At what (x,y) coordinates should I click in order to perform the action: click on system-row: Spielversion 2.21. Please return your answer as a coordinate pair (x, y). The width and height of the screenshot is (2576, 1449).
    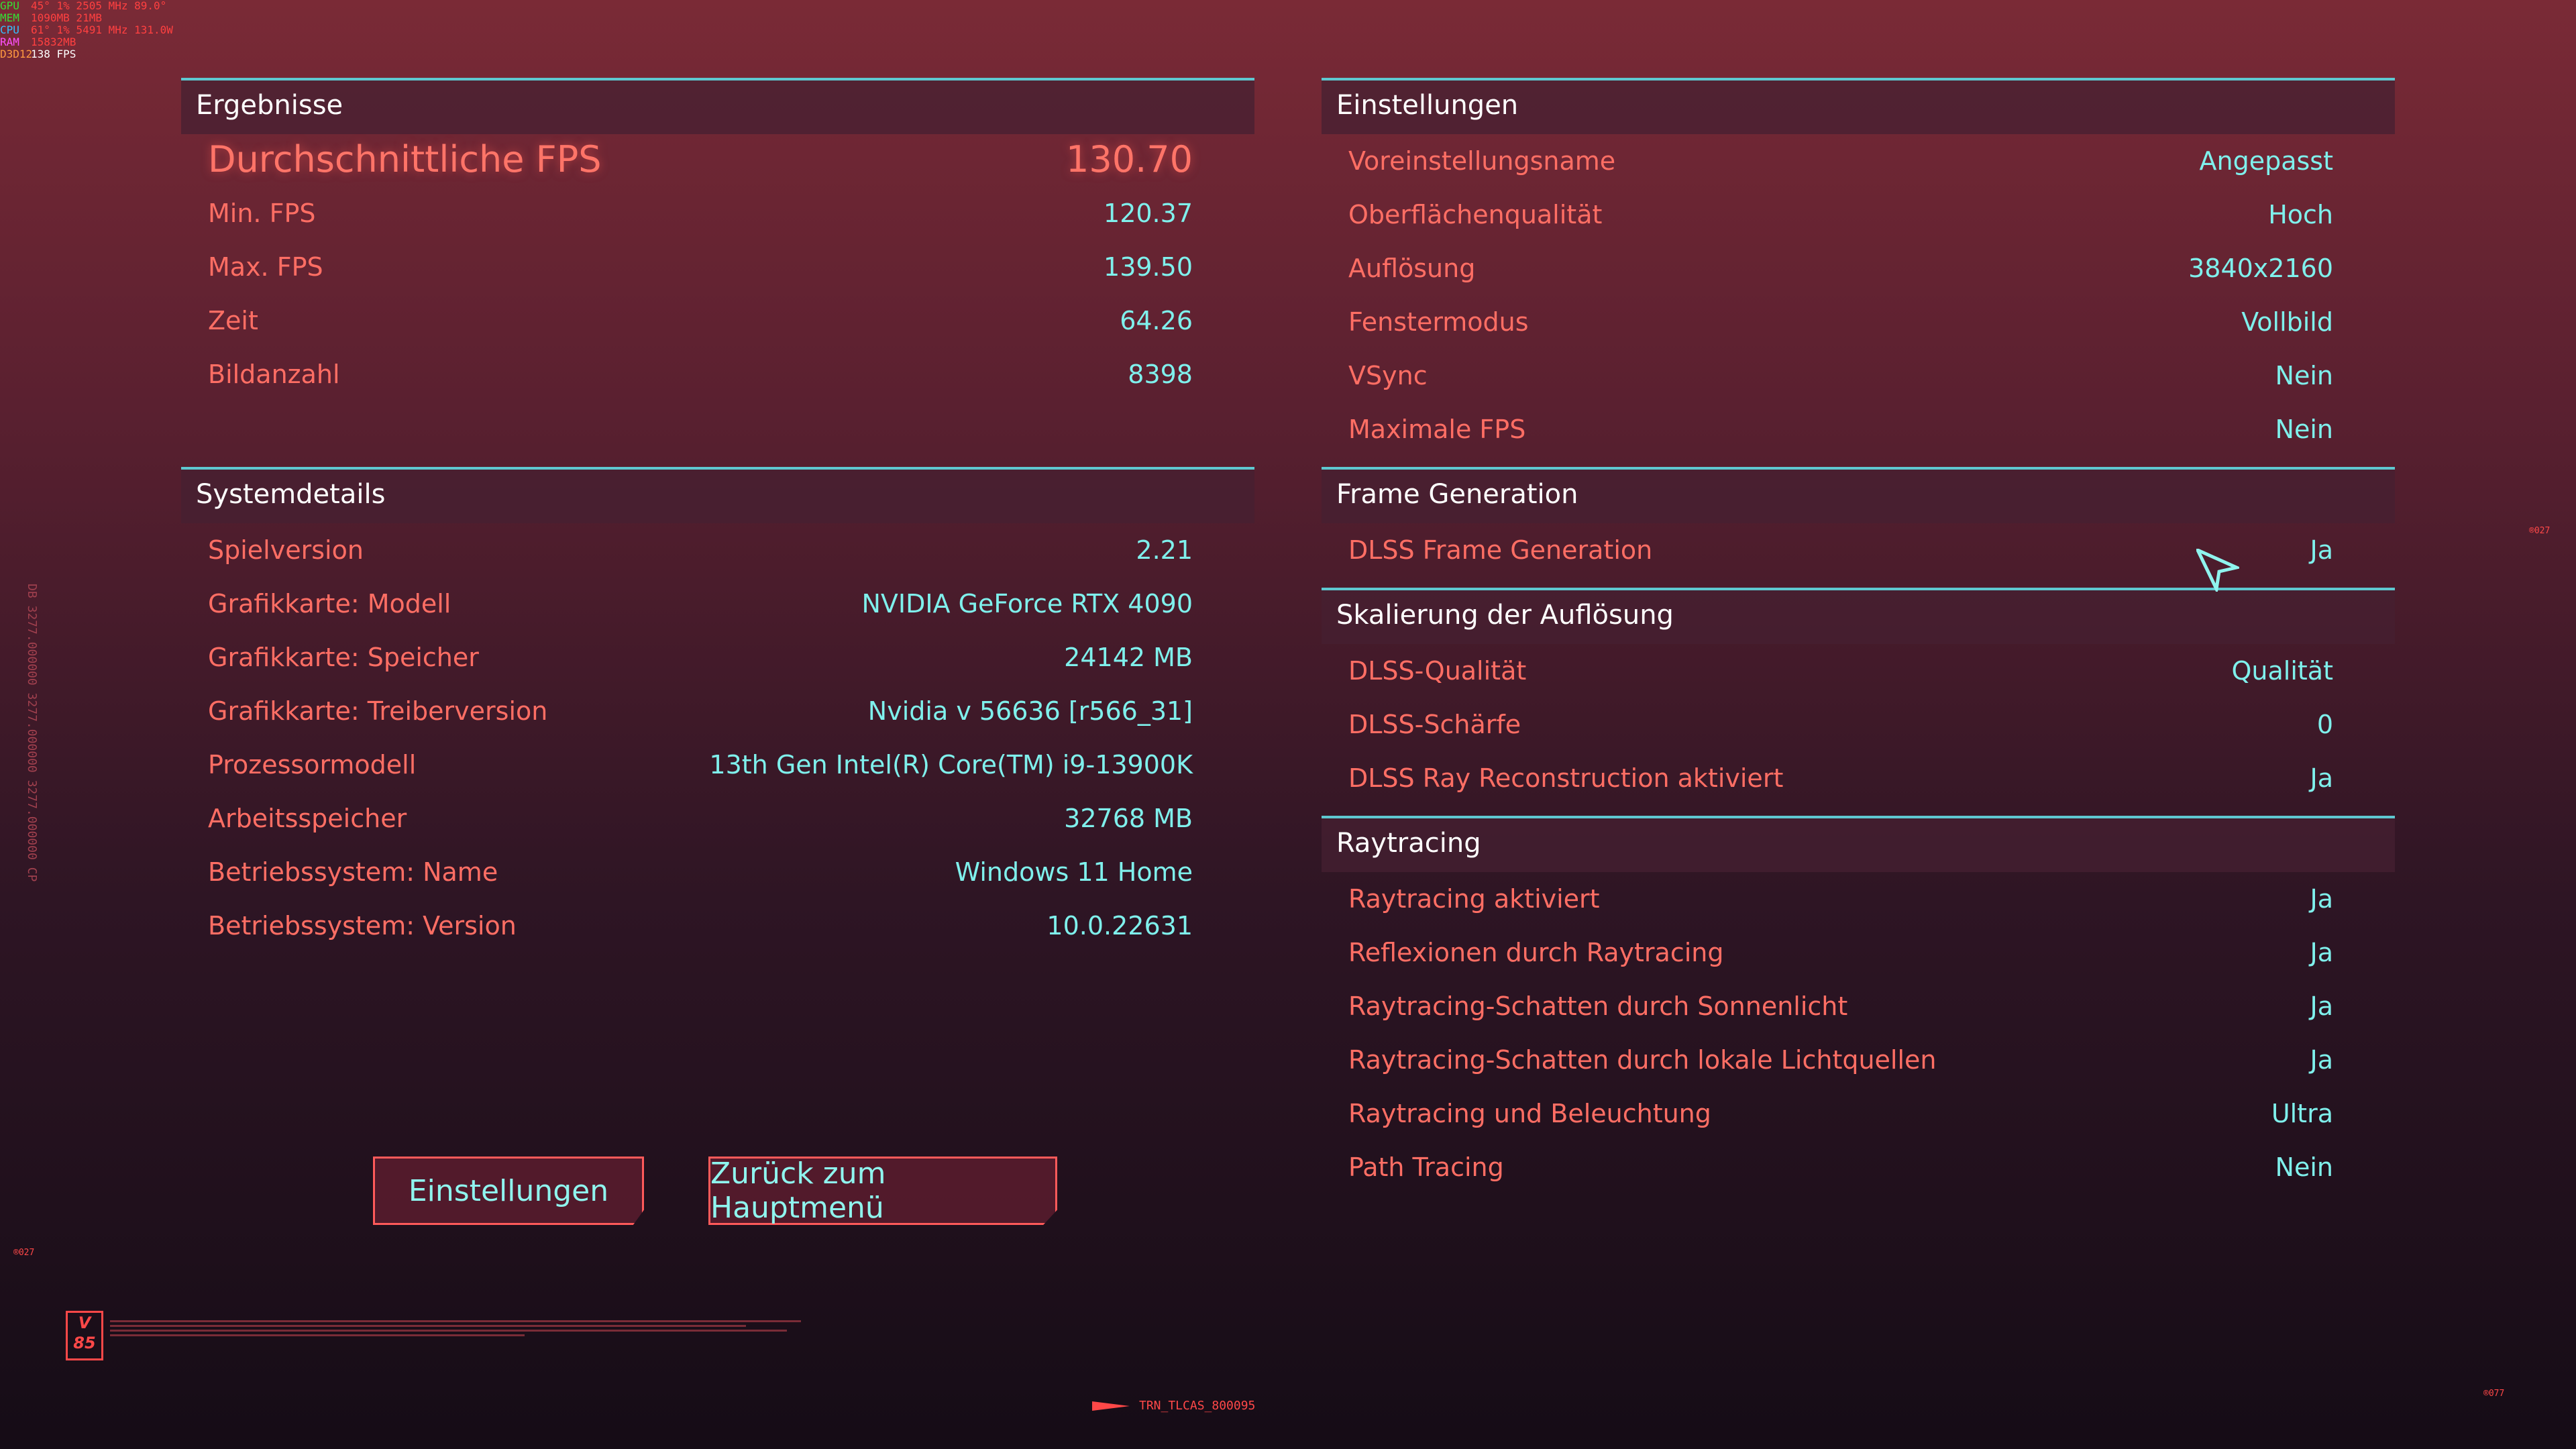
    Looking at the image, I should click on (700, 550).